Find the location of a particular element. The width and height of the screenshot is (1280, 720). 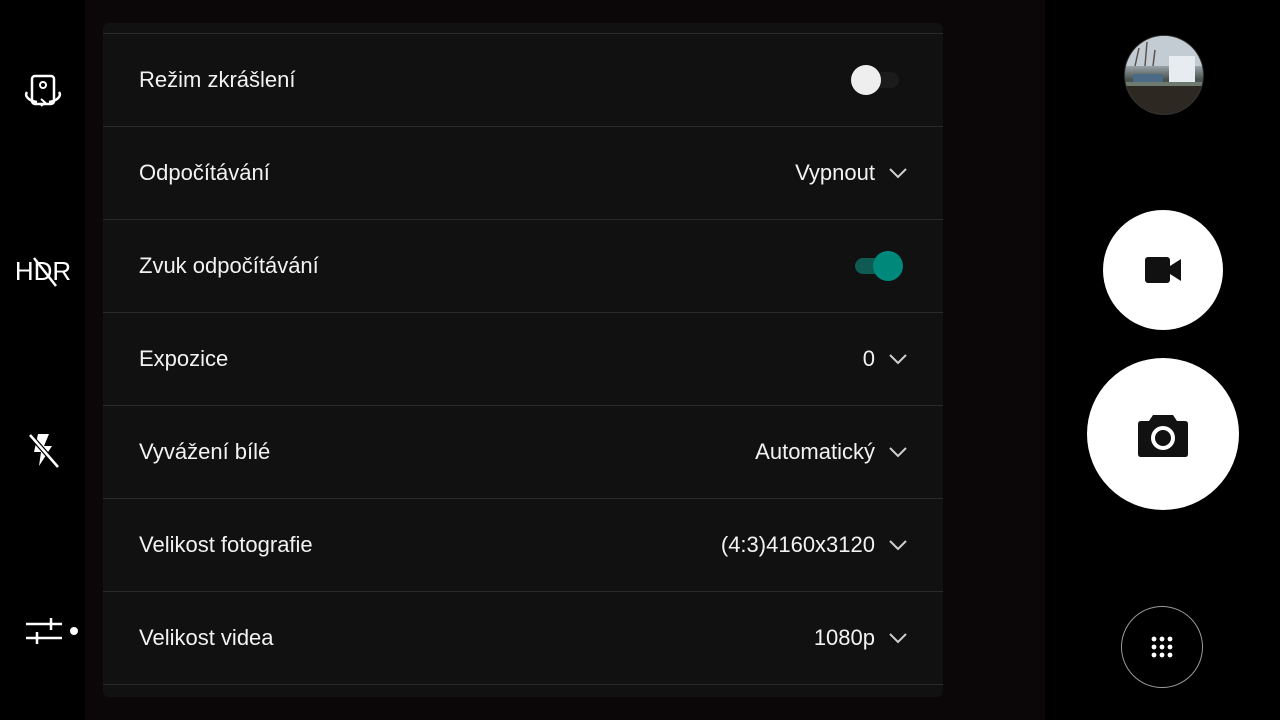

grid-dots-icon is located at coordinates (1162, 647).